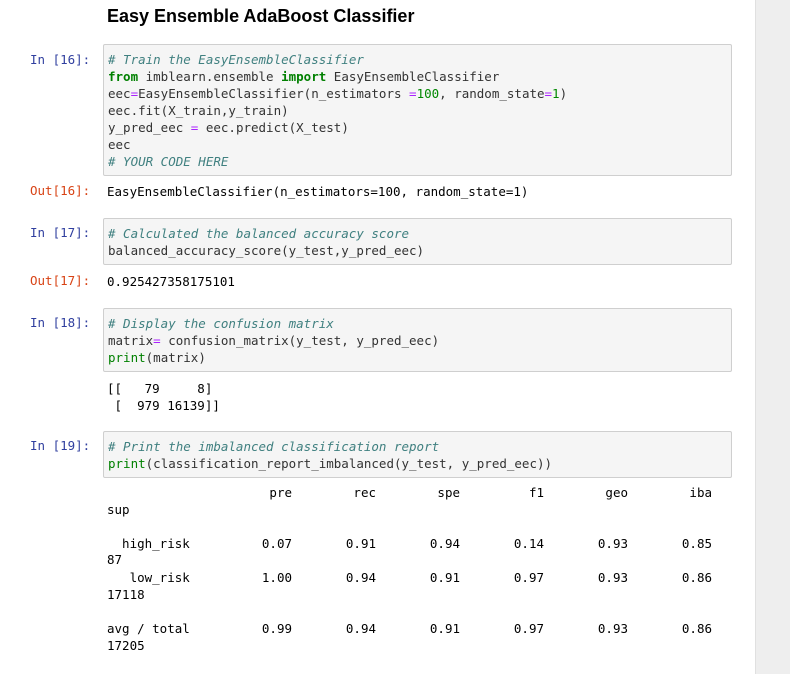 The image size is (790, 674). Describe the element at coordinates (168, 161) in the screenshot. I see `code-line: # YOUR CODE HERE` at that location.